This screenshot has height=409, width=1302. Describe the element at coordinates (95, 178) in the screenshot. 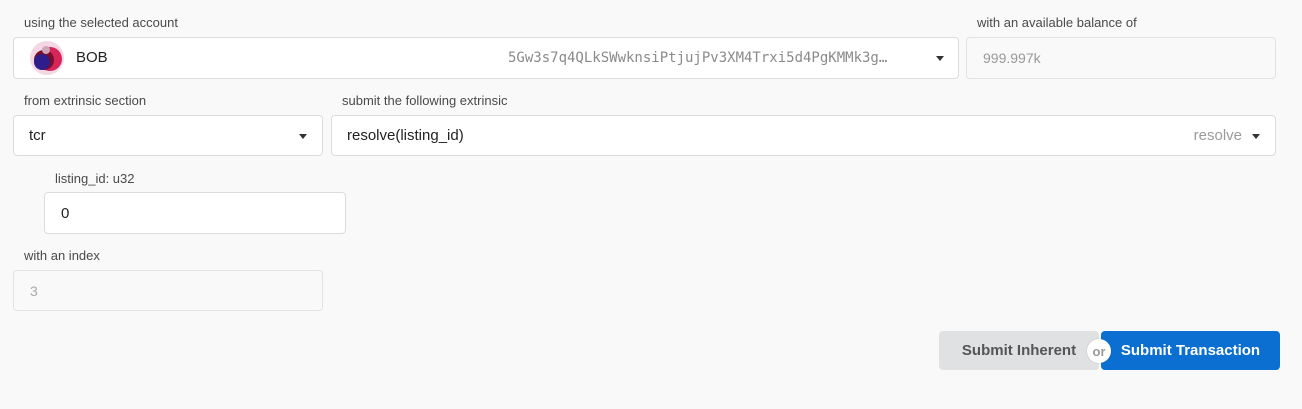

I see `param-label: listing_id: u32` at that location.